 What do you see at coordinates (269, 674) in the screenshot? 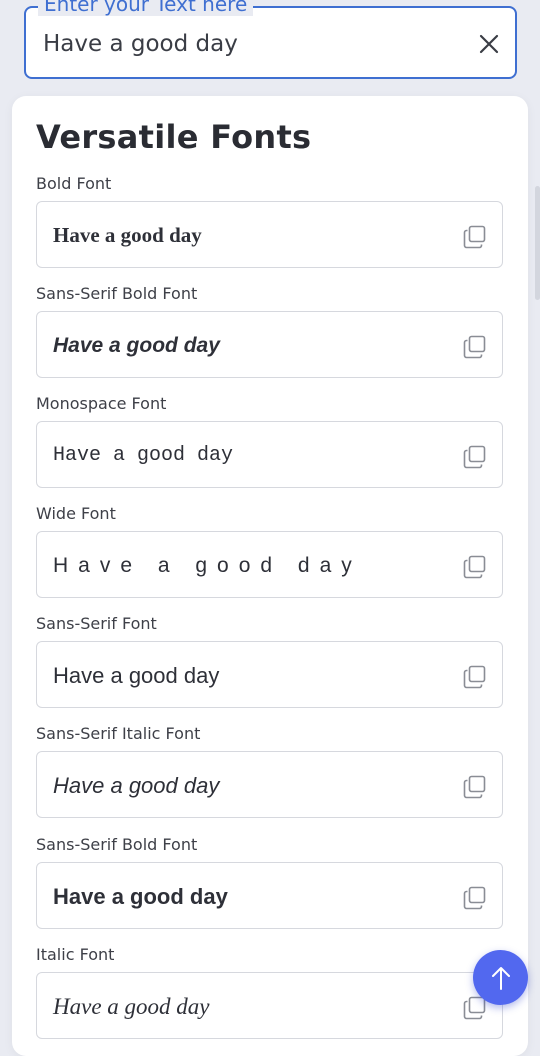
I see `font-box-sans-serif: Have a good day` at bounding box center [269, 674].